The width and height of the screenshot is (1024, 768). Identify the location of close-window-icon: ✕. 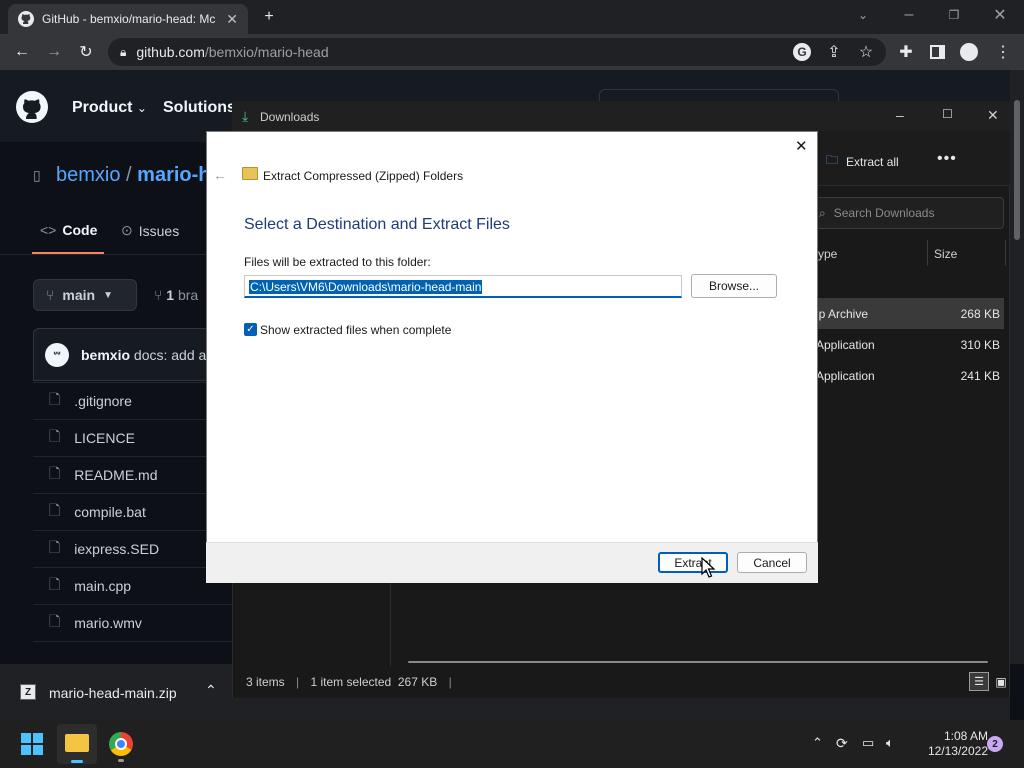
(1000, 15).